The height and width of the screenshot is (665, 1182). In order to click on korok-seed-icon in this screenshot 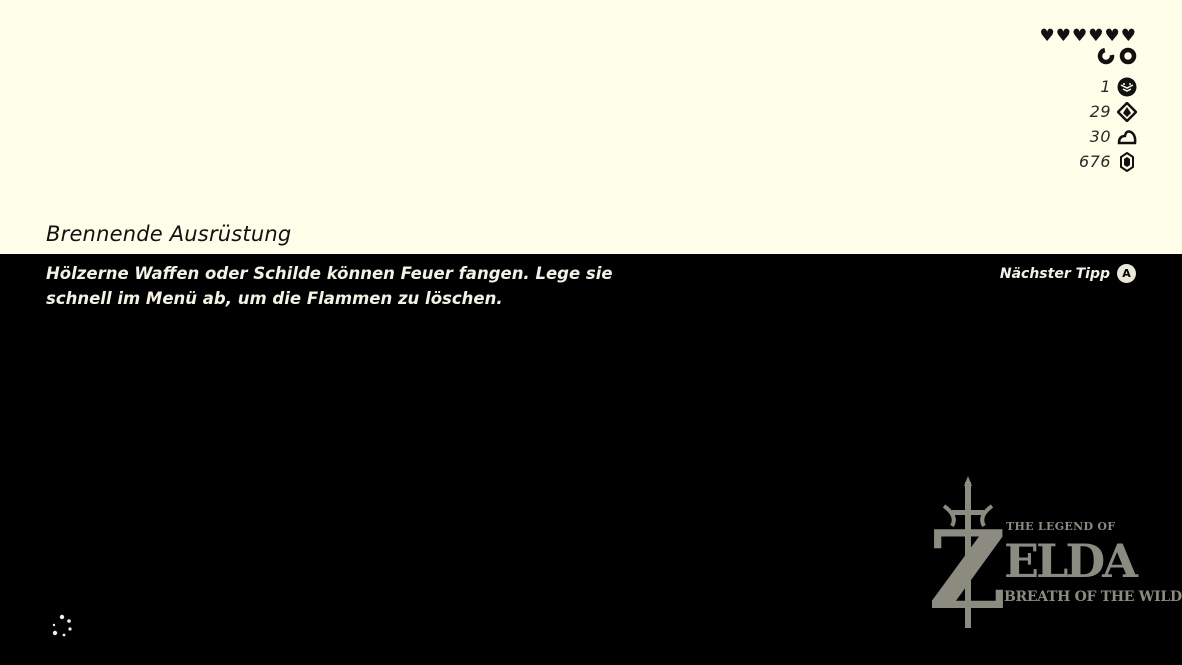, I will do `click(1127, 86)`.